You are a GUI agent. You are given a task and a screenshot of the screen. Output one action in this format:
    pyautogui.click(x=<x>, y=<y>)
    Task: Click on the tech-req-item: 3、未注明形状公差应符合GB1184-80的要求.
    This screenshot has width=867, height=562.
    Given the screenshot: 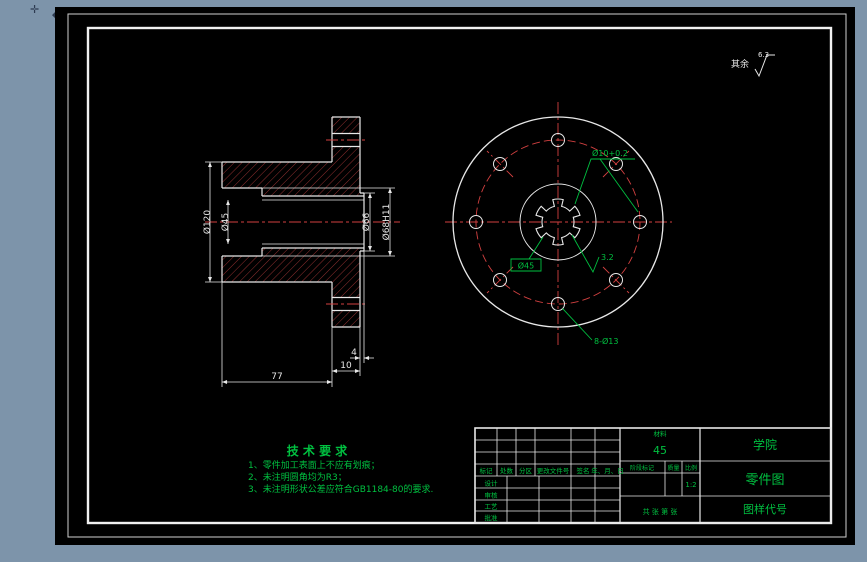 What is the action you would take?
    pyautogui.click(x=340, y=489)
    